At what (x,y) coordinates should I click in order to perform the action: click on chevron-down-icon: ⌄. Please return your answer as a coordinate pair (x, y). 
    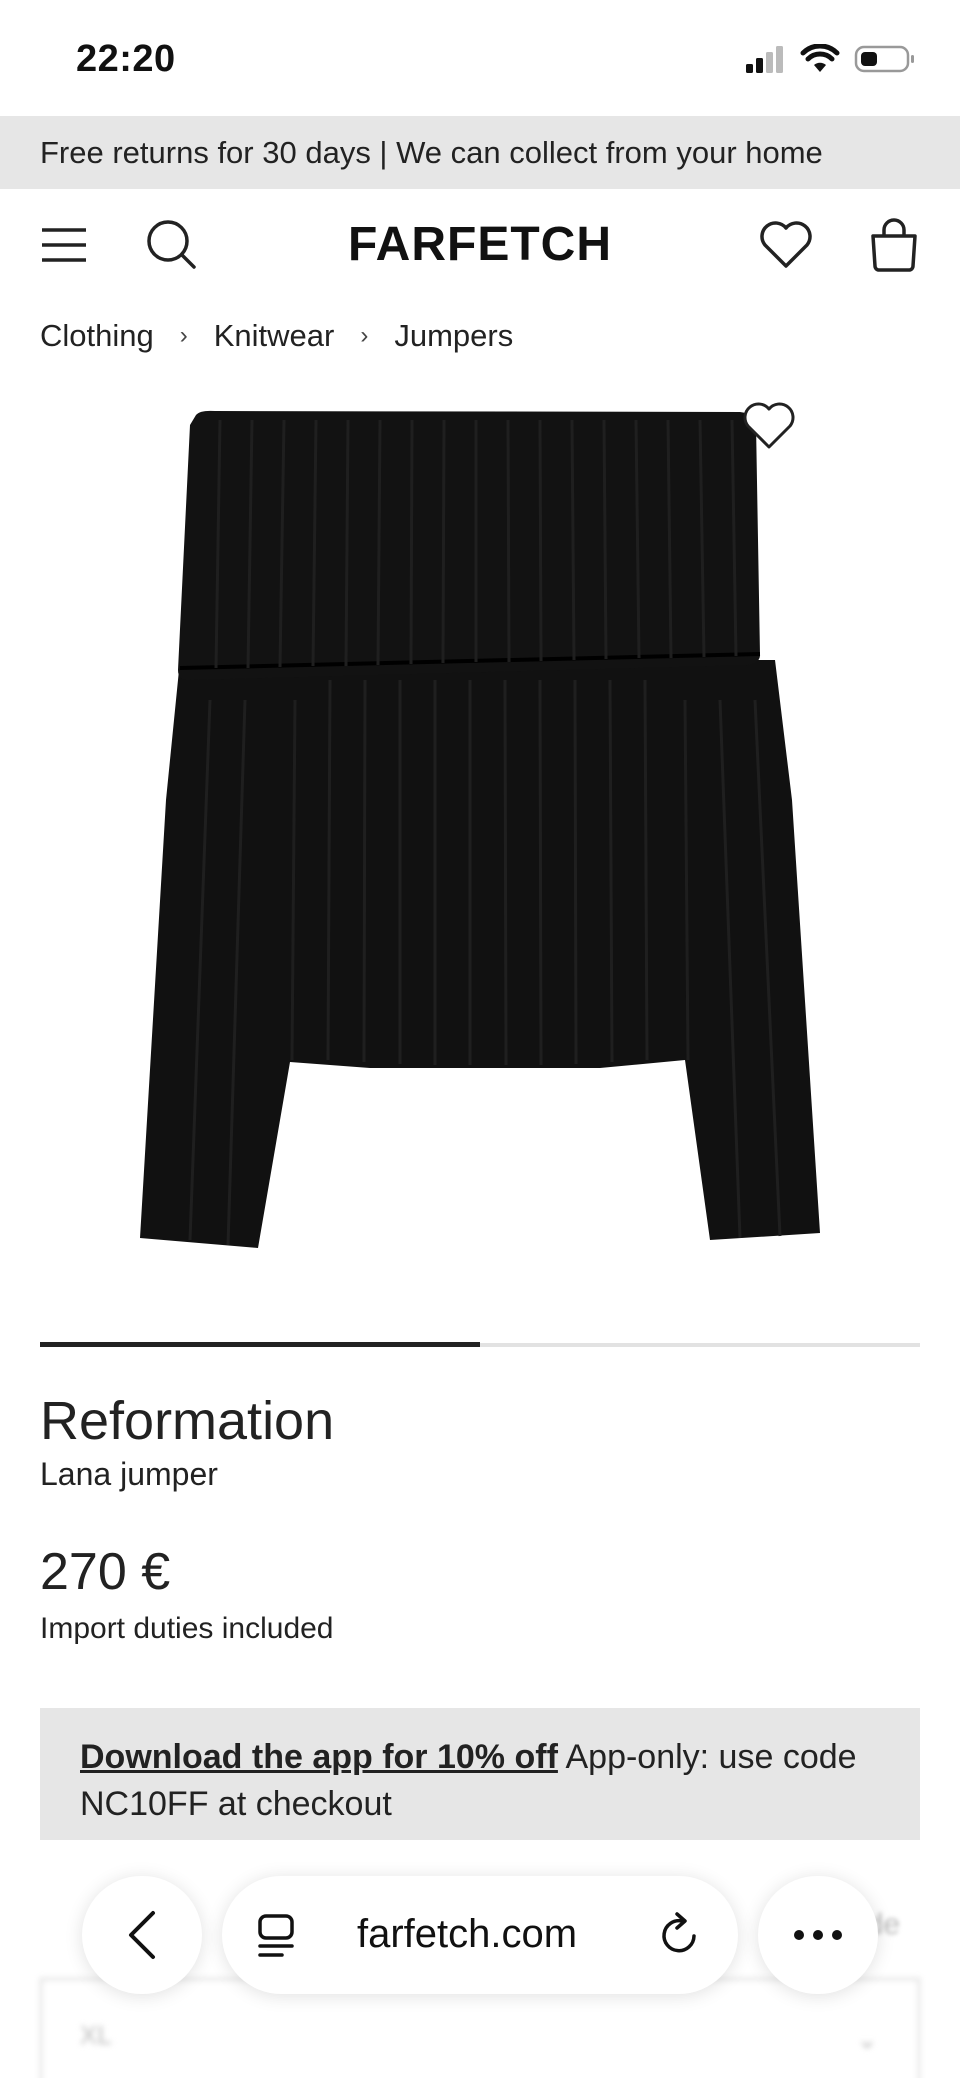
    Looking at the image, I should click on (867, 2039).